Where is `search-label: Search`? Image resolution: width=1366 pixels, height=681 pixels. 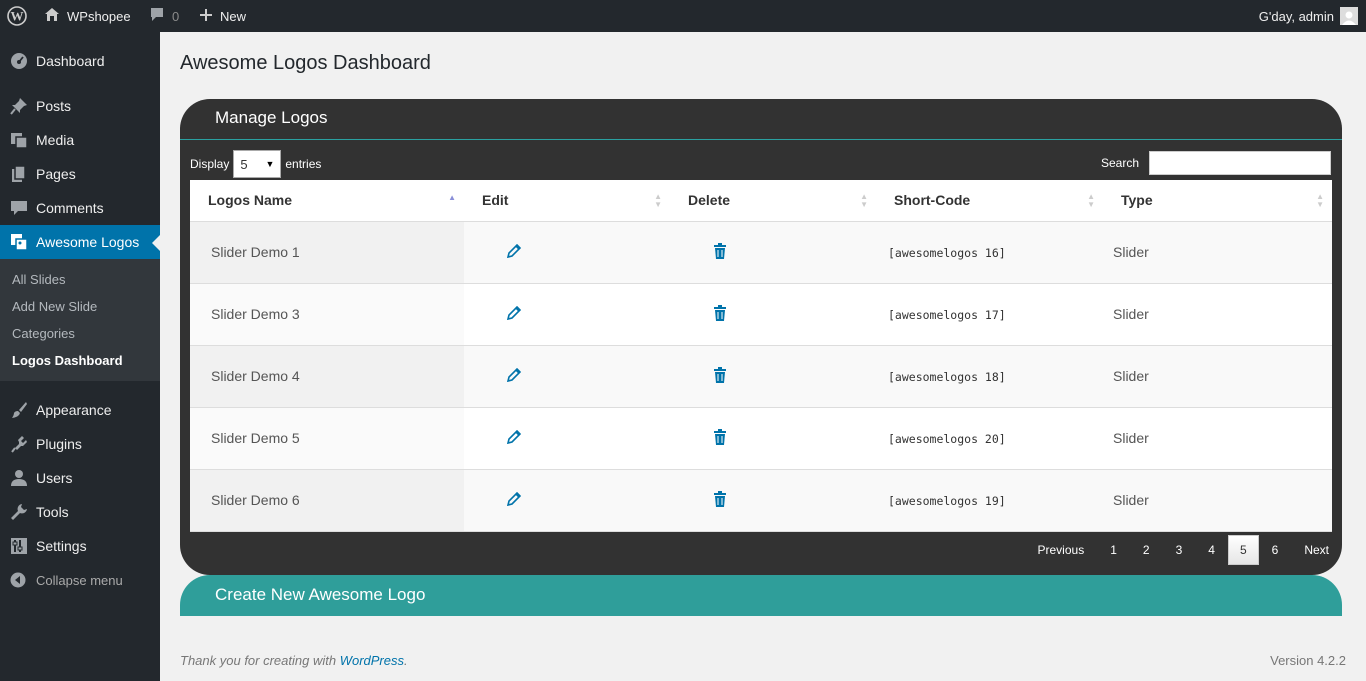 search-label: Search is located at coordinates (1119, 163).